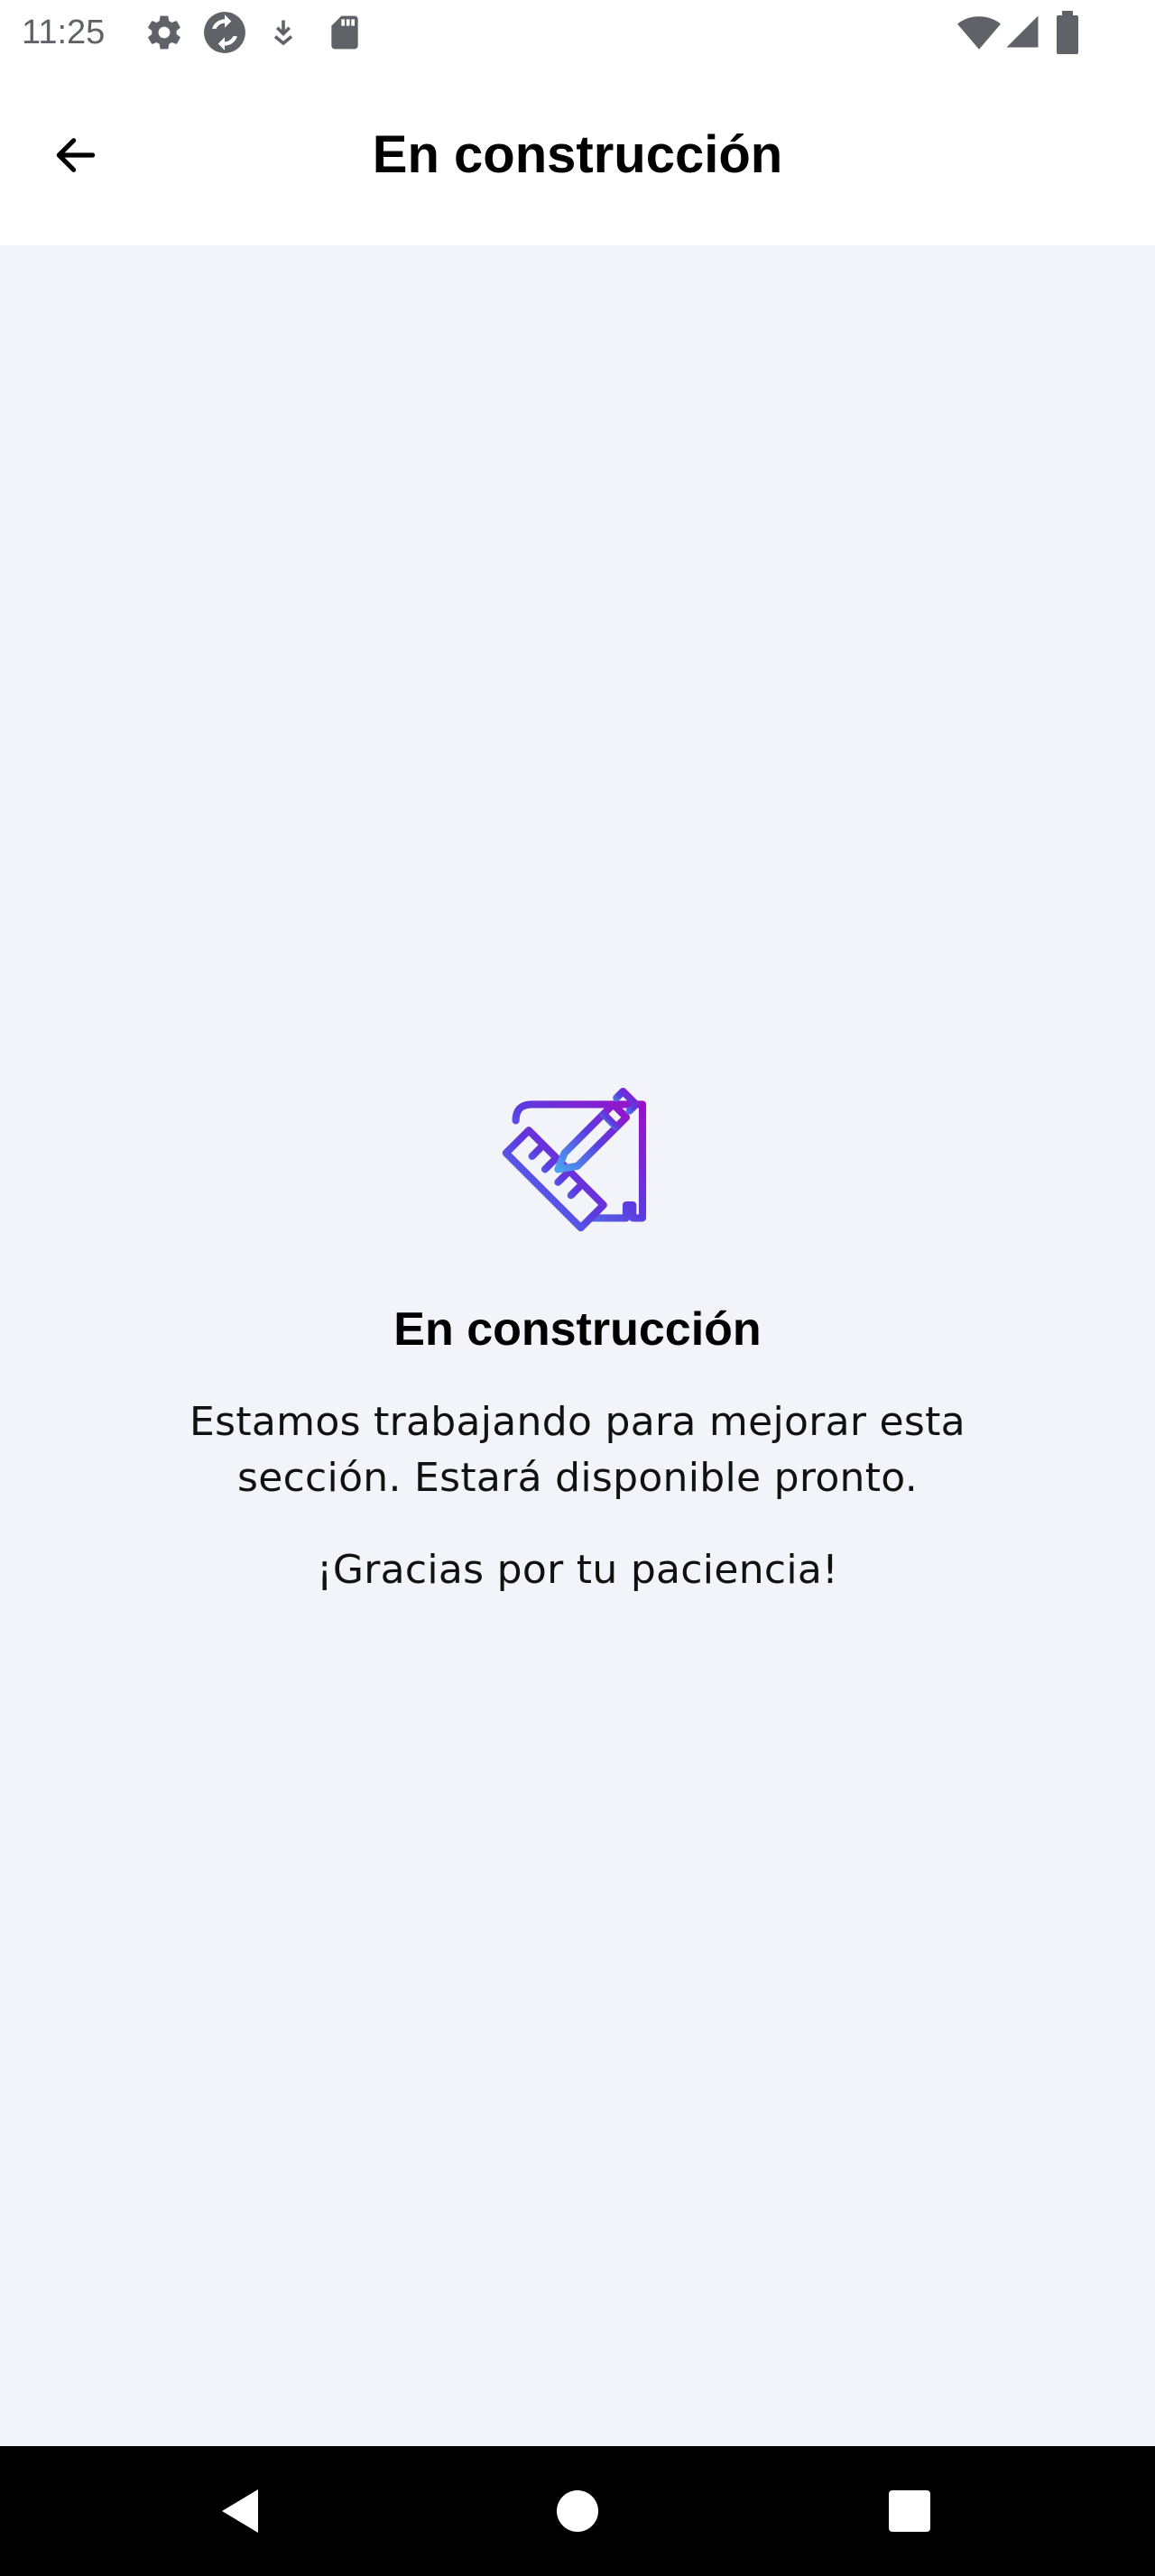 Image resolution: width=1155 pixels, height=2576 pixels. Describe the element at coordinates (345, 32) in the screenshot. I see `sd-card-icon` at that location.